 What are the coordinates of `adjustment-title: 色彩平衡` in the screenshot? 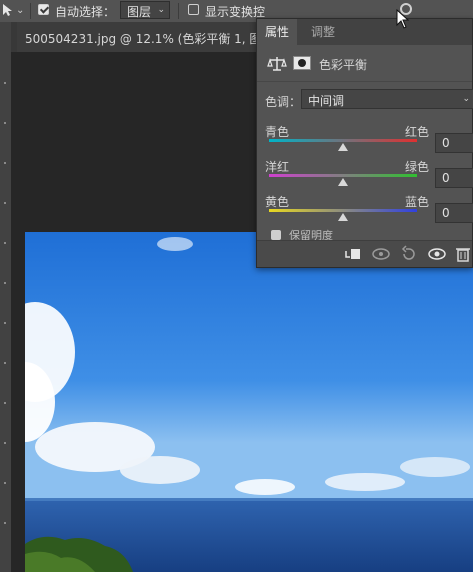 It's located at (343, 65).